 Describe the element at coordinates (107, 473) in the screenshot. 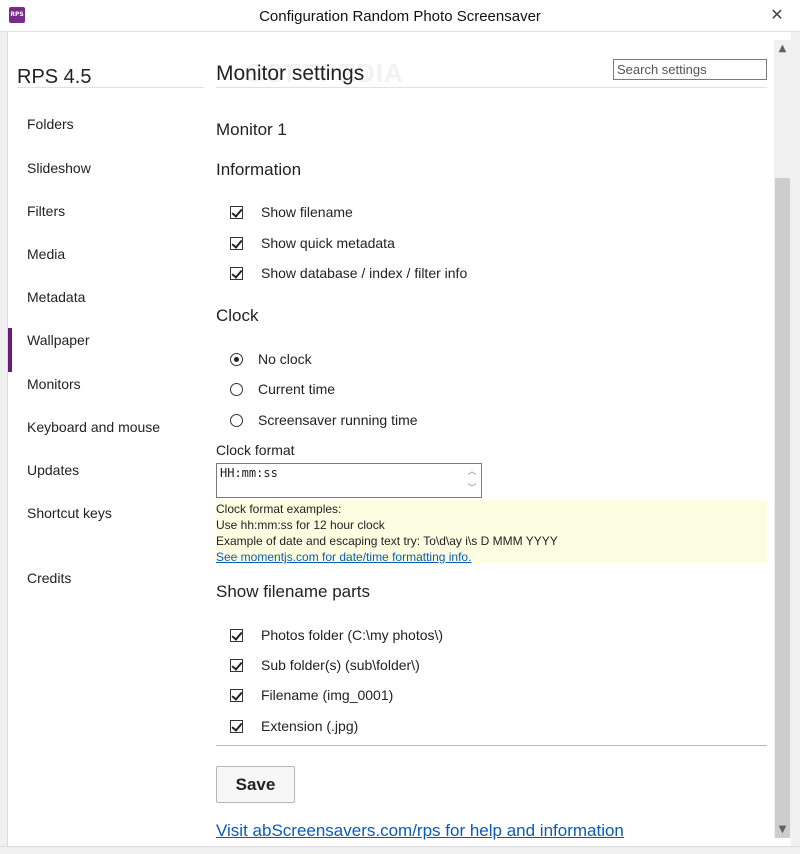

I see `sidebar-item-updates: Updates` at that location.